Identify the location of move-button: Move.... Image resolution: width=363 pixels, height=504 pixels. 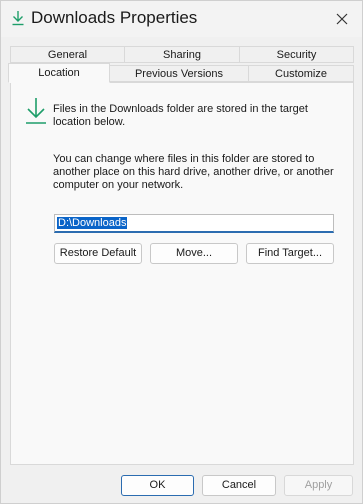
(194, 253).